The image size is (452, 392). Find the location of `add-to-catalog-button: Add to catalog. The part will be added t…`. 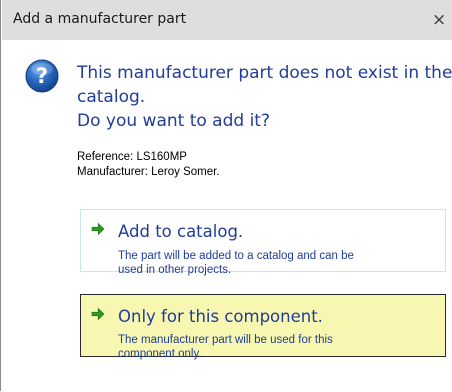

add-to-catalog-button: Add to catalog. The part will be added t… is located at coordinates (263, 242).